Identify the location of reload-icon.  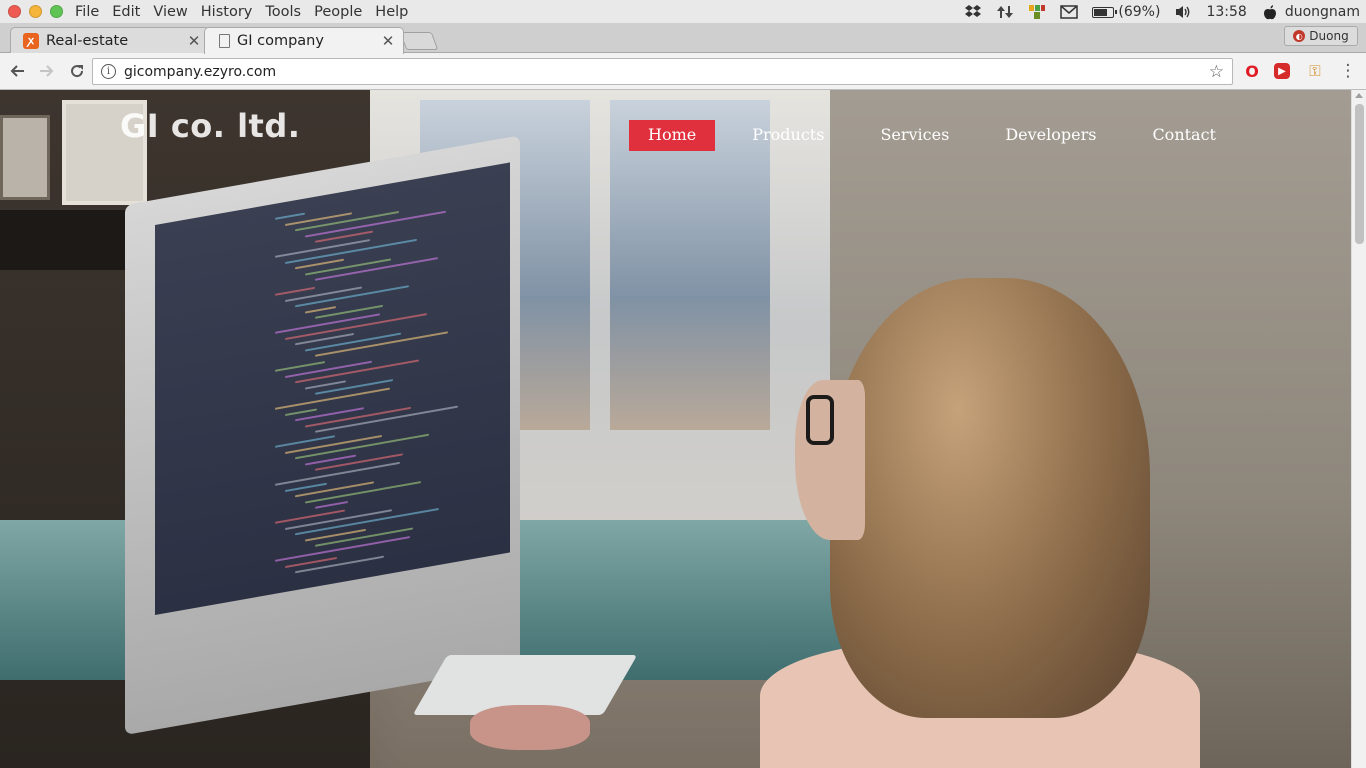
(77, 71).